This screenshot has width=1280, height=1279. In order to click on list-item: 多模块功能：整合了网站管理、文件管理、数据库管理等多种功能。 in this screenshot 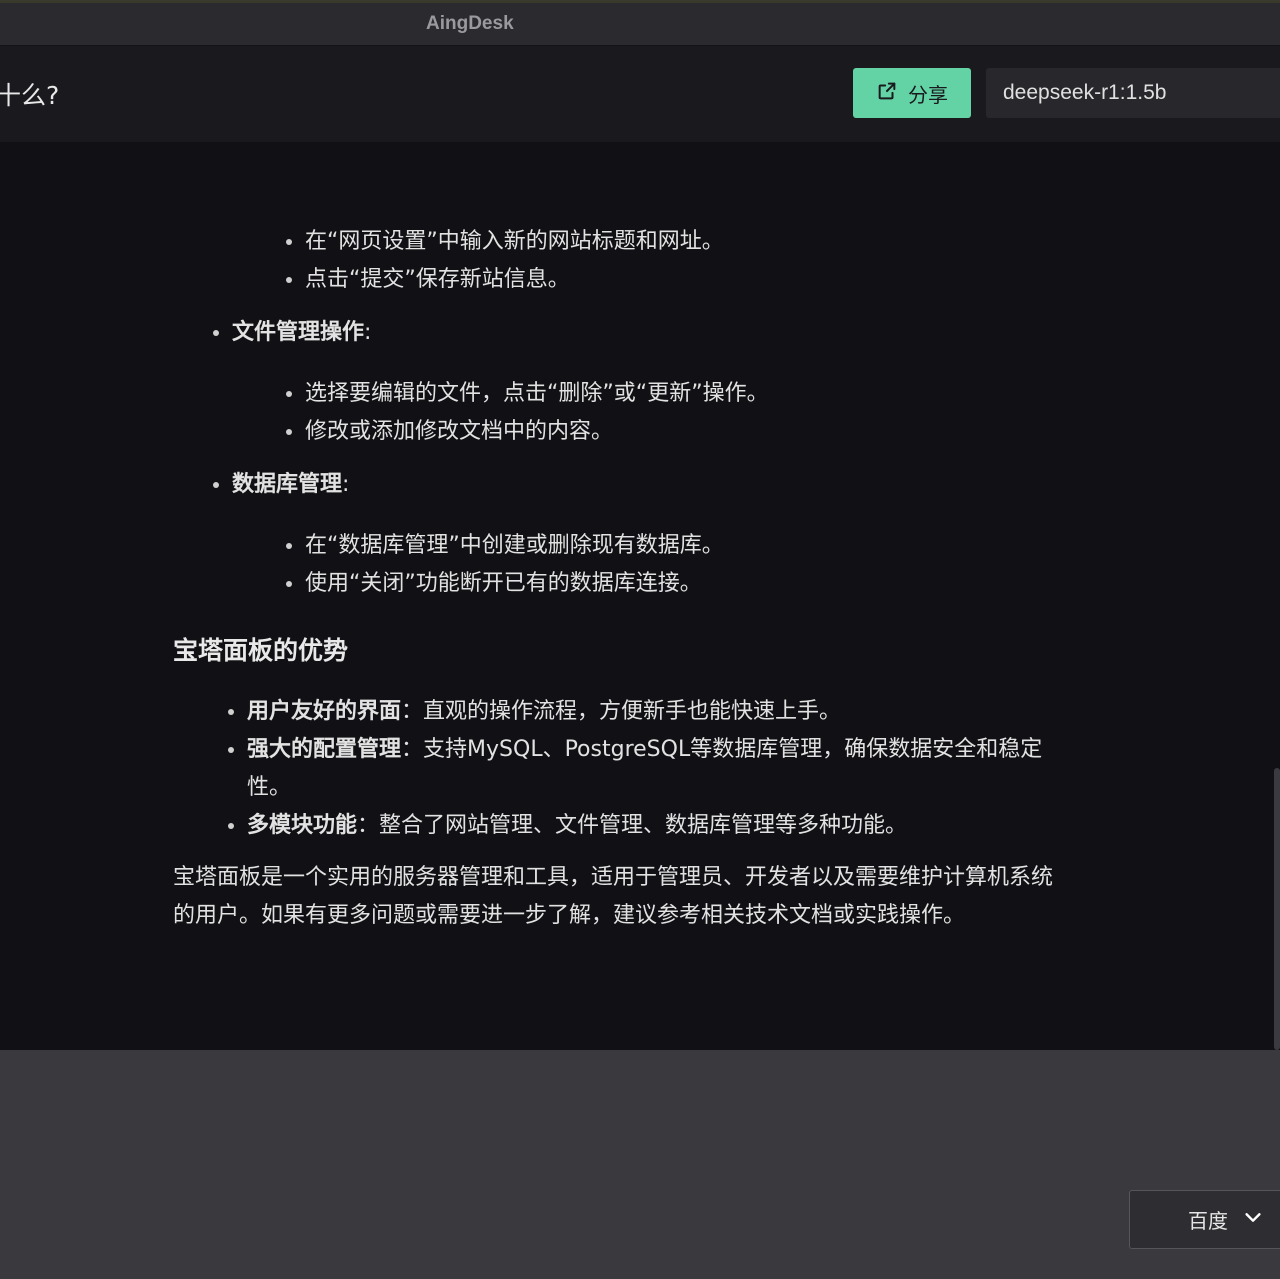, I will do `click(640, 826)`.